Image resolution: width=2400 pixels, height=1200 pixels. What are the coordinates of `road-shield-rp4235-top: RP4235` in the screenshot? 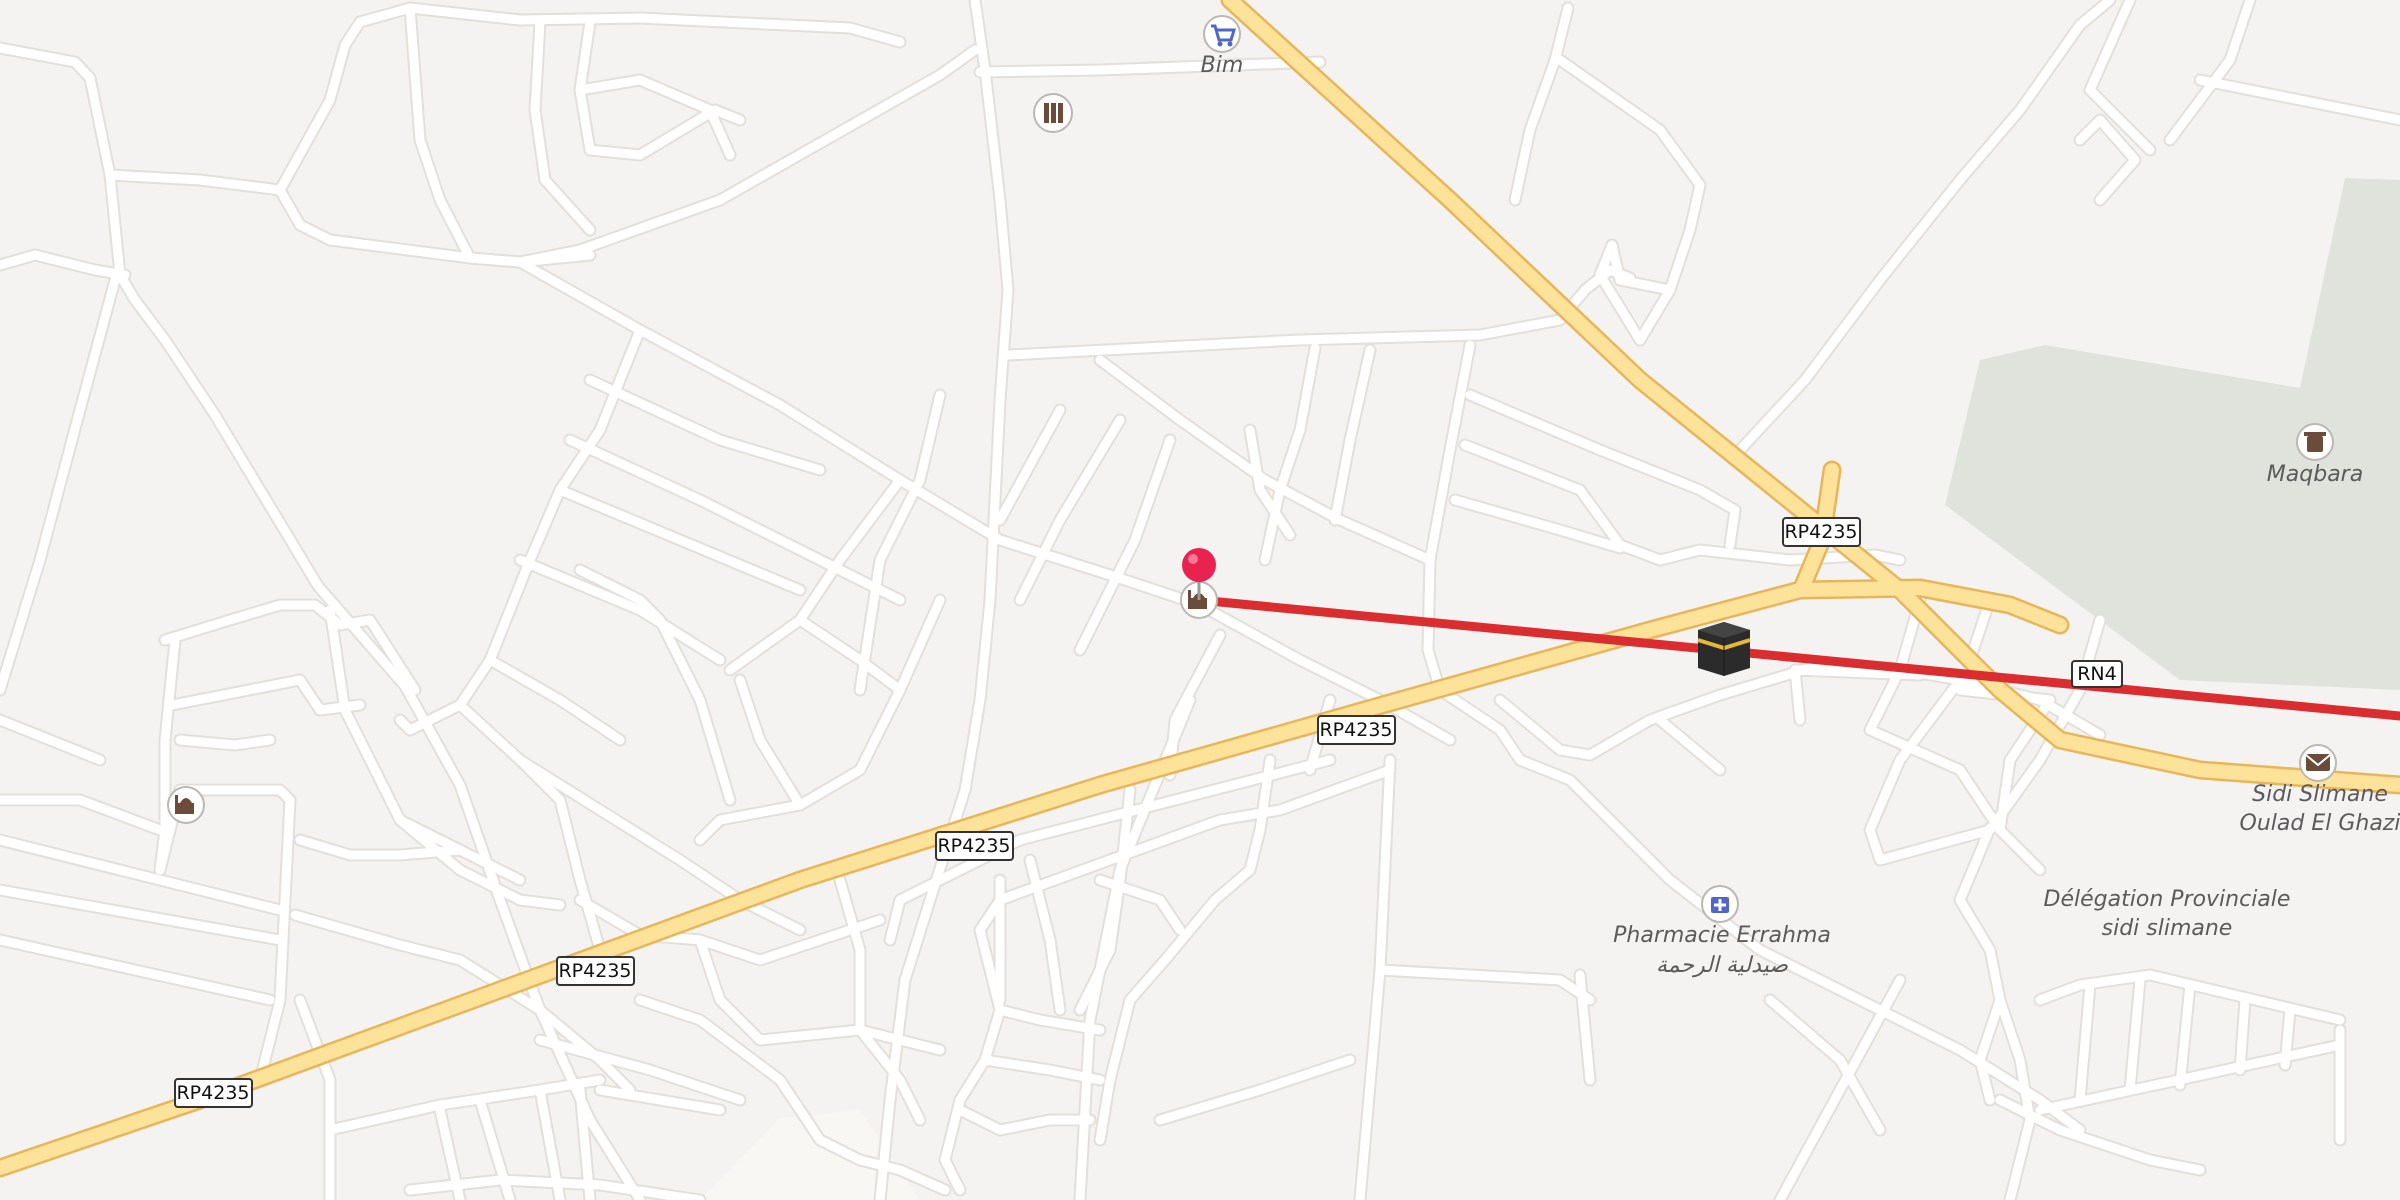 It's located at (1821, 532).